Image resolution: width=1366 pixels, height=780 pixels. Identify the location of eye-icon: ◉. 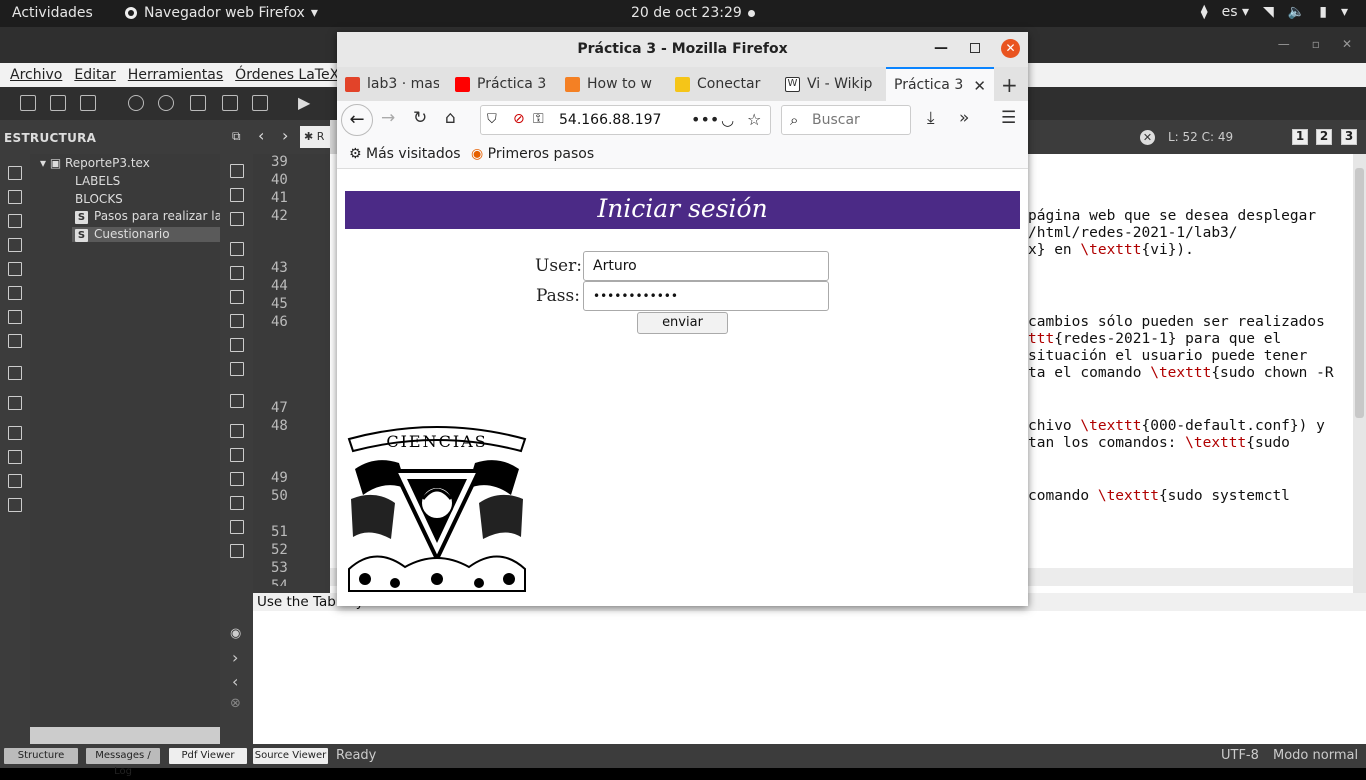
(235, 633).